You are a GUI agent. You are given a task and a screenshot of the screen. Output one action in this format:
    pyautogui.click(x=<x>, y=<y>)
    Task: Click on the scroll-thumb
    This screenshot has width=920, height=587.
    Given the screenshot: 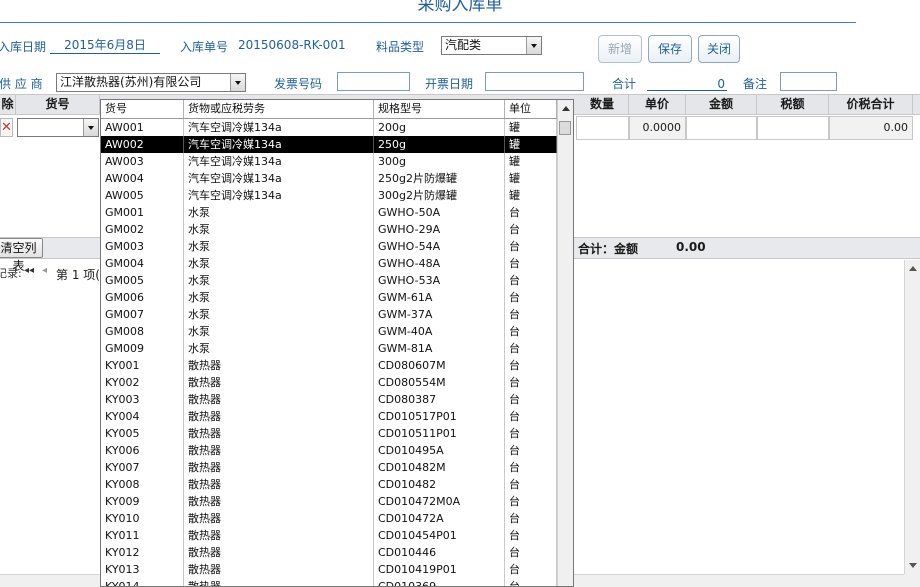 What is the action you would take?
    pyautogui.click(x=565, y=128)
    